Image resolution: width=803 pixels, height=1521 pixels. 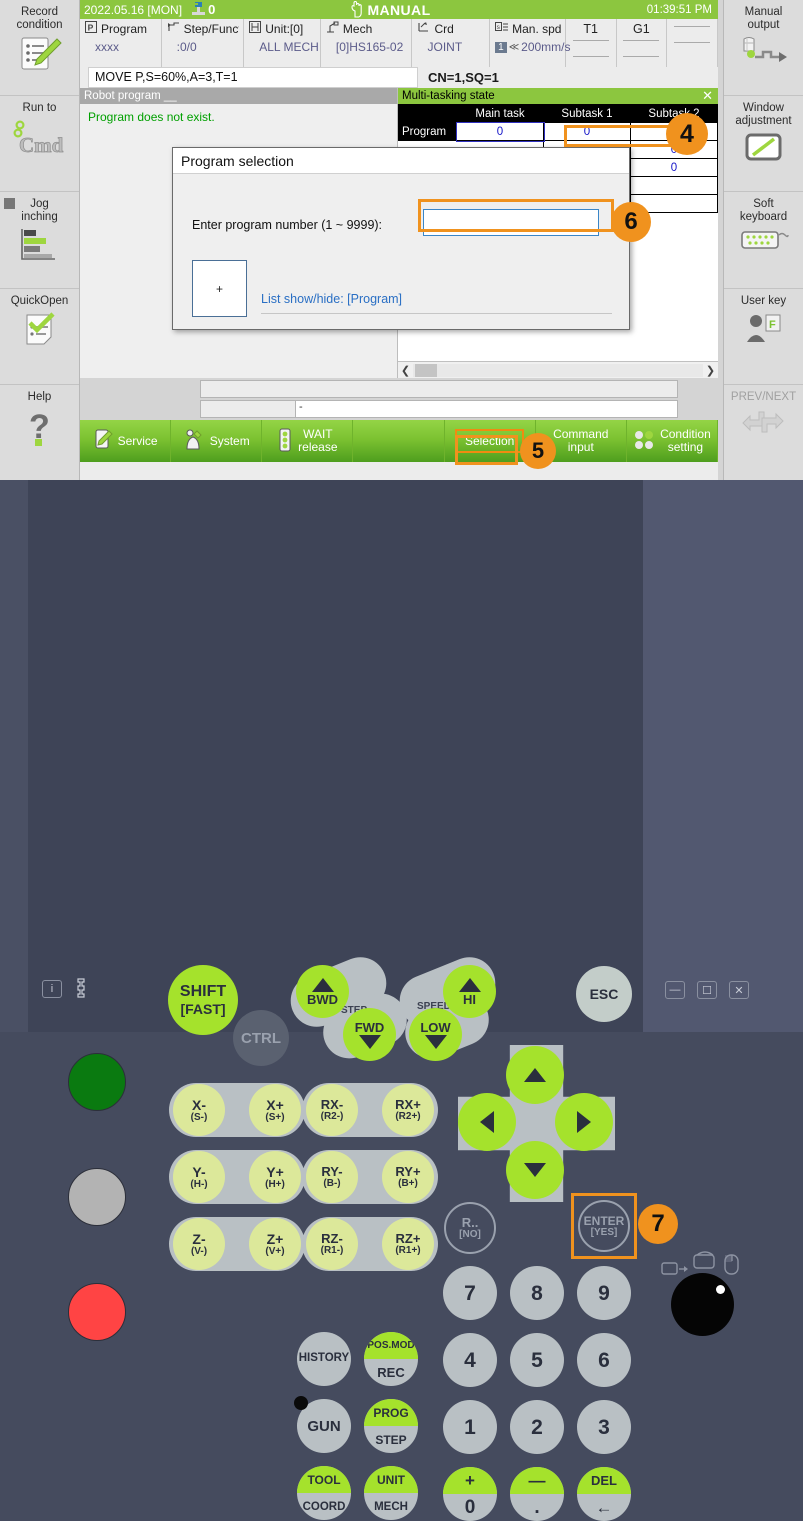 I want to click on restore-icon: ☐, so click(x=707, y=990).